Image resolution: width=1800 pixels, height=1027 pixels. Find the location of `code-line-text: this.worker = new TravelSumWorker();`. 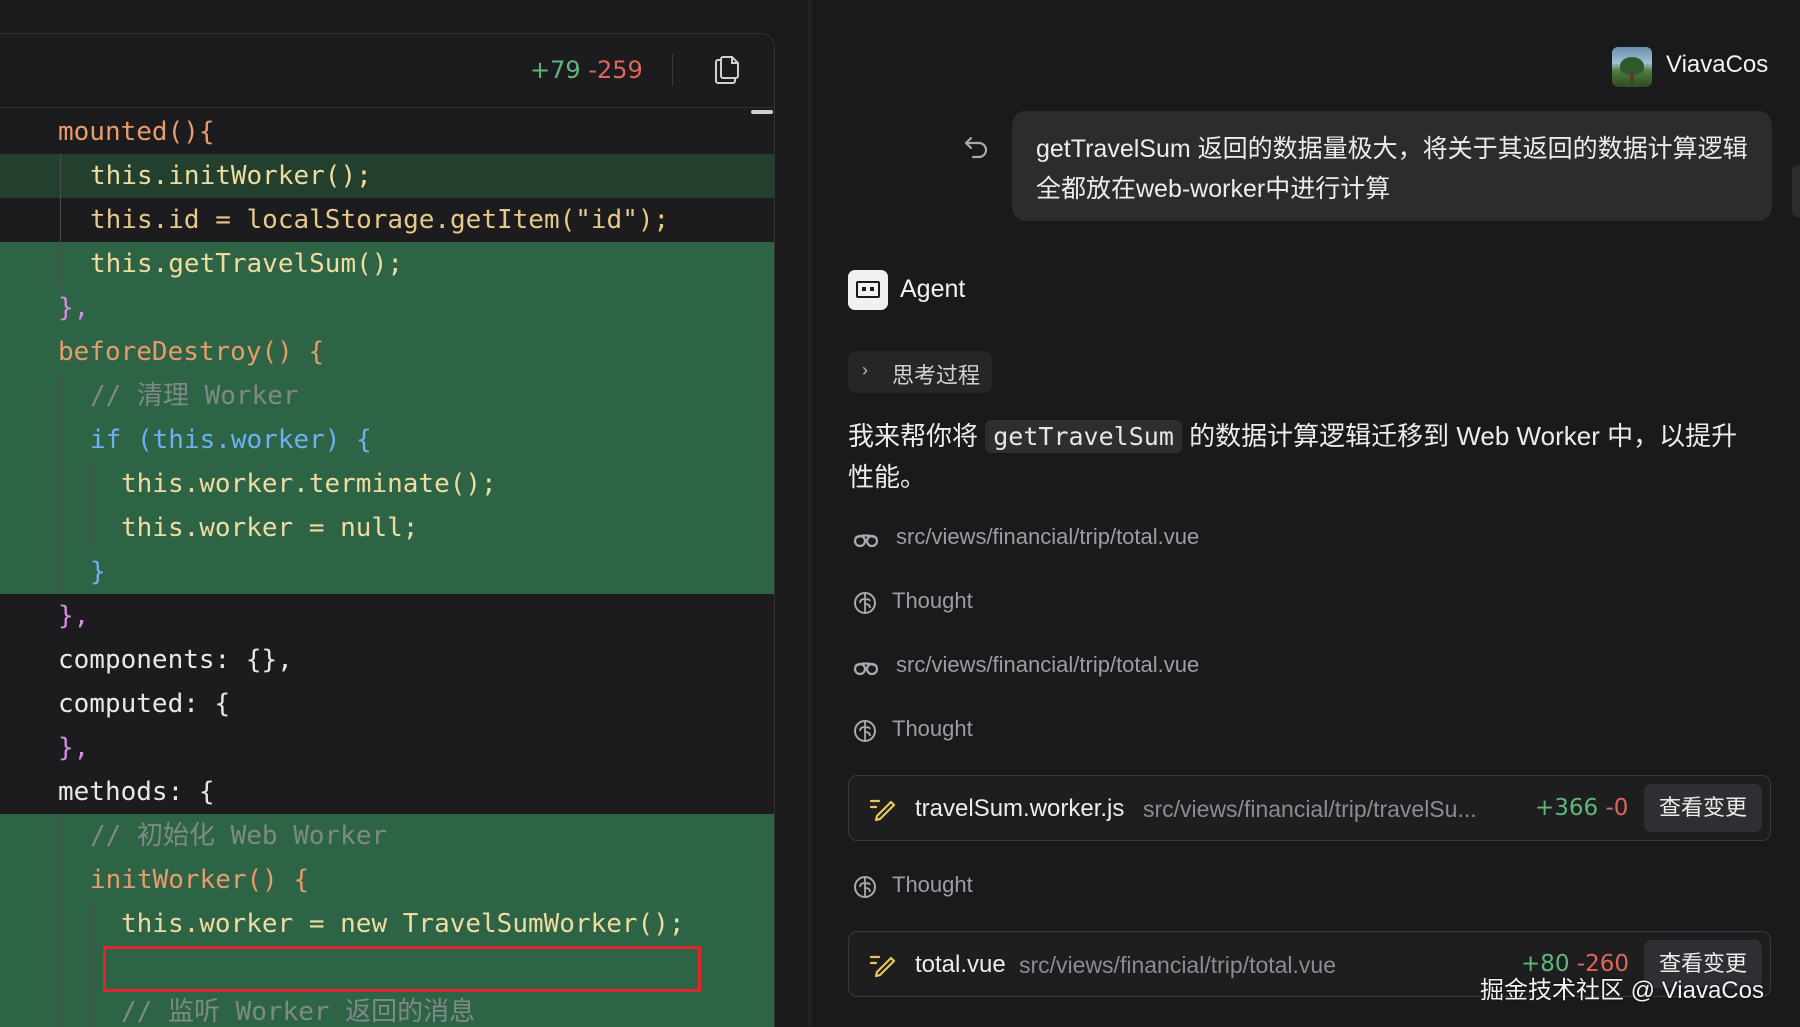

code-line-text: this.worker = new TravelSumWorker(); is located at coordinates (403, 924).